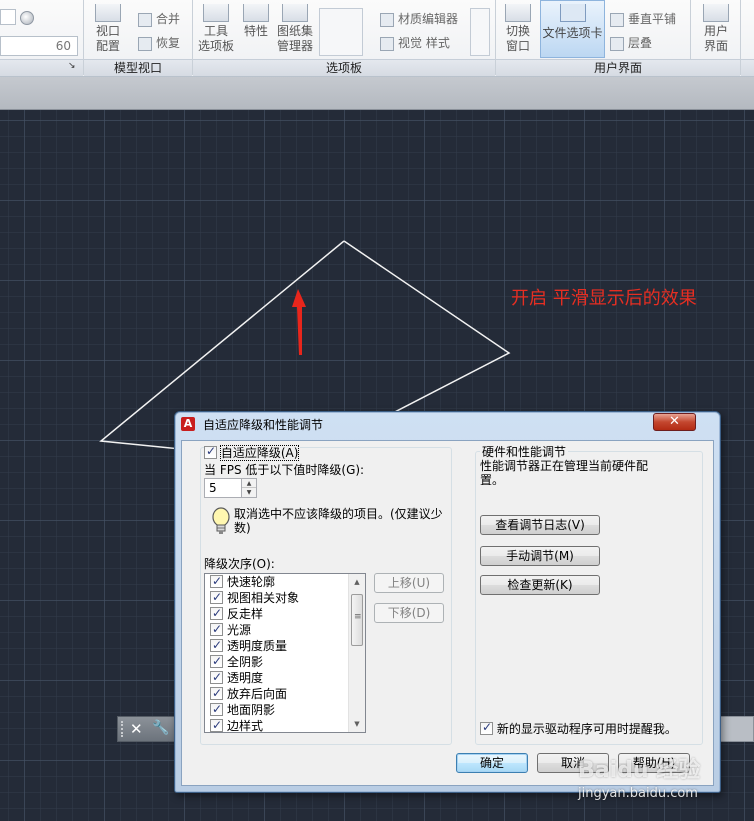 The height and width of the screenshot is (821, 754). I want to click on material-editor-label: 材质编辑器, so click(428, 19).